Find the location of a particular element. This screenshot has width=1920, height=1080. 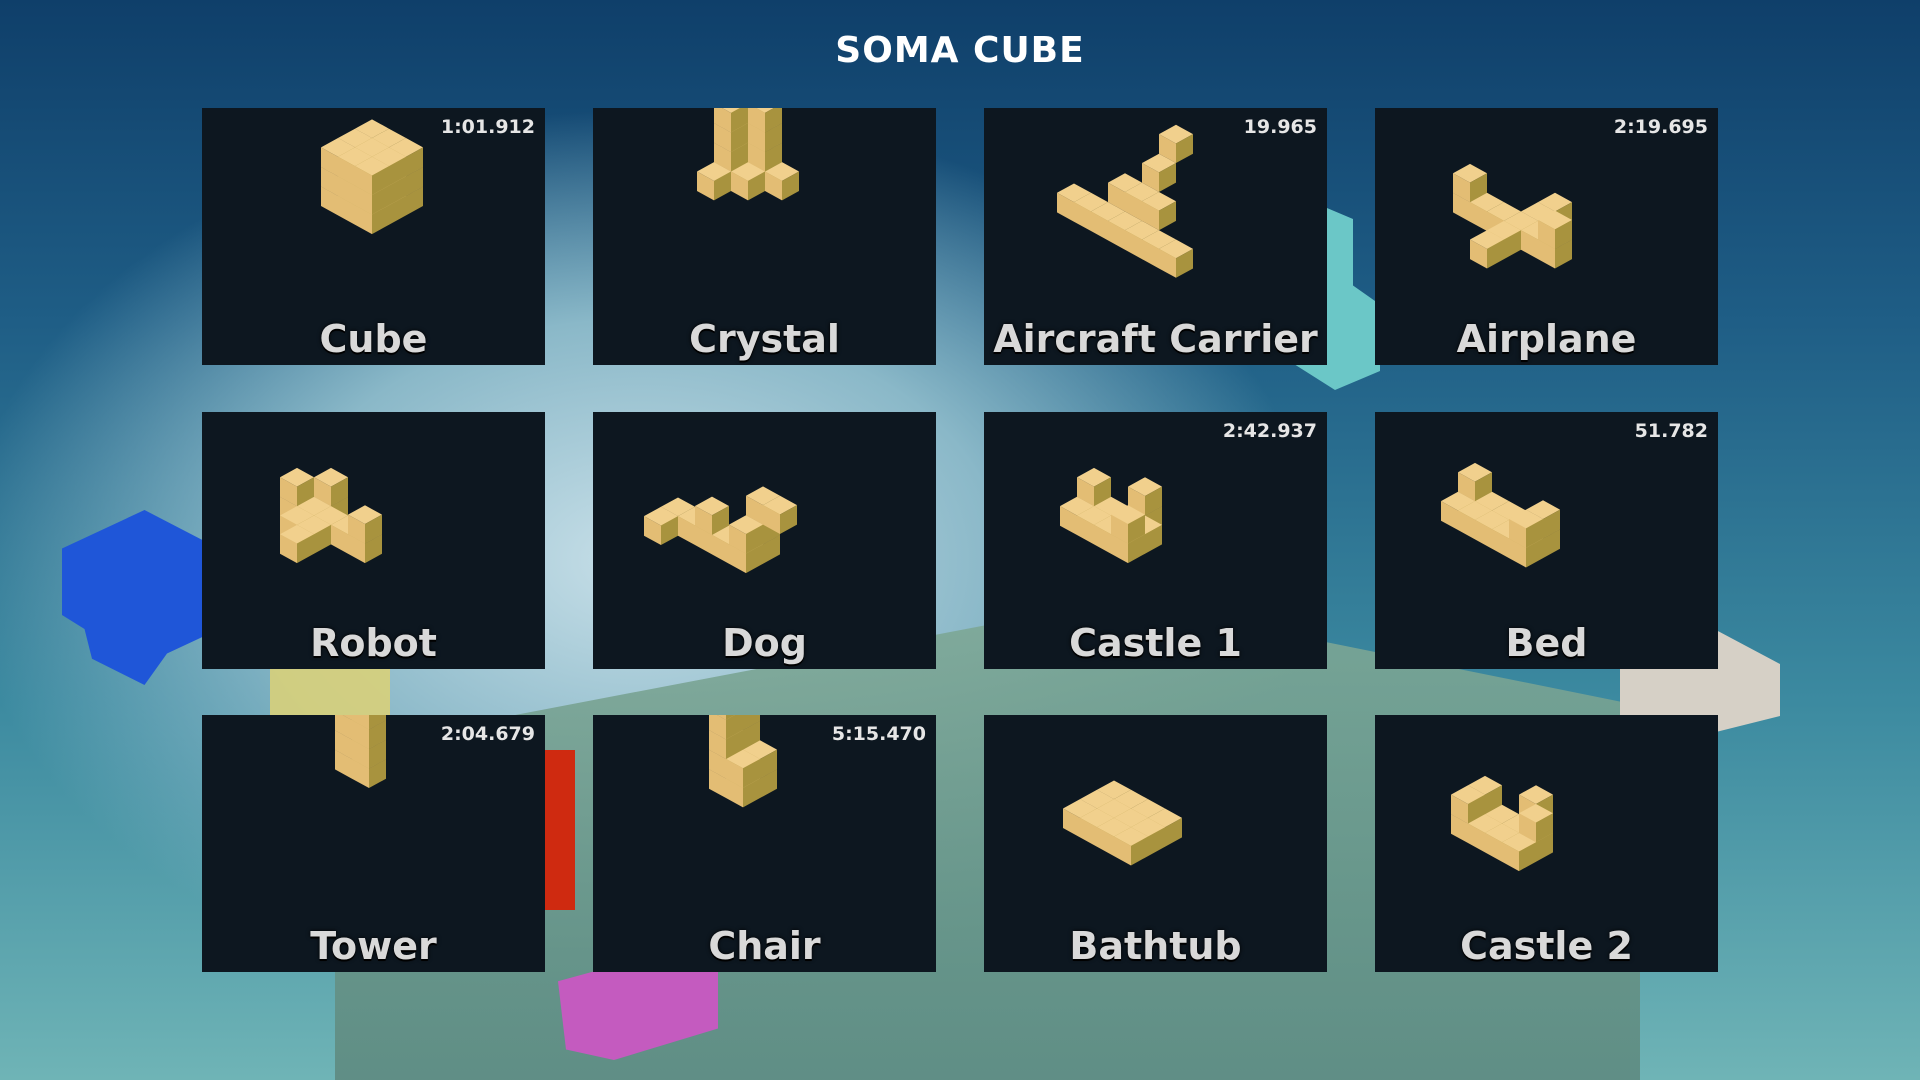

puzzle-name: Robot is located at coordinates (373, 643).